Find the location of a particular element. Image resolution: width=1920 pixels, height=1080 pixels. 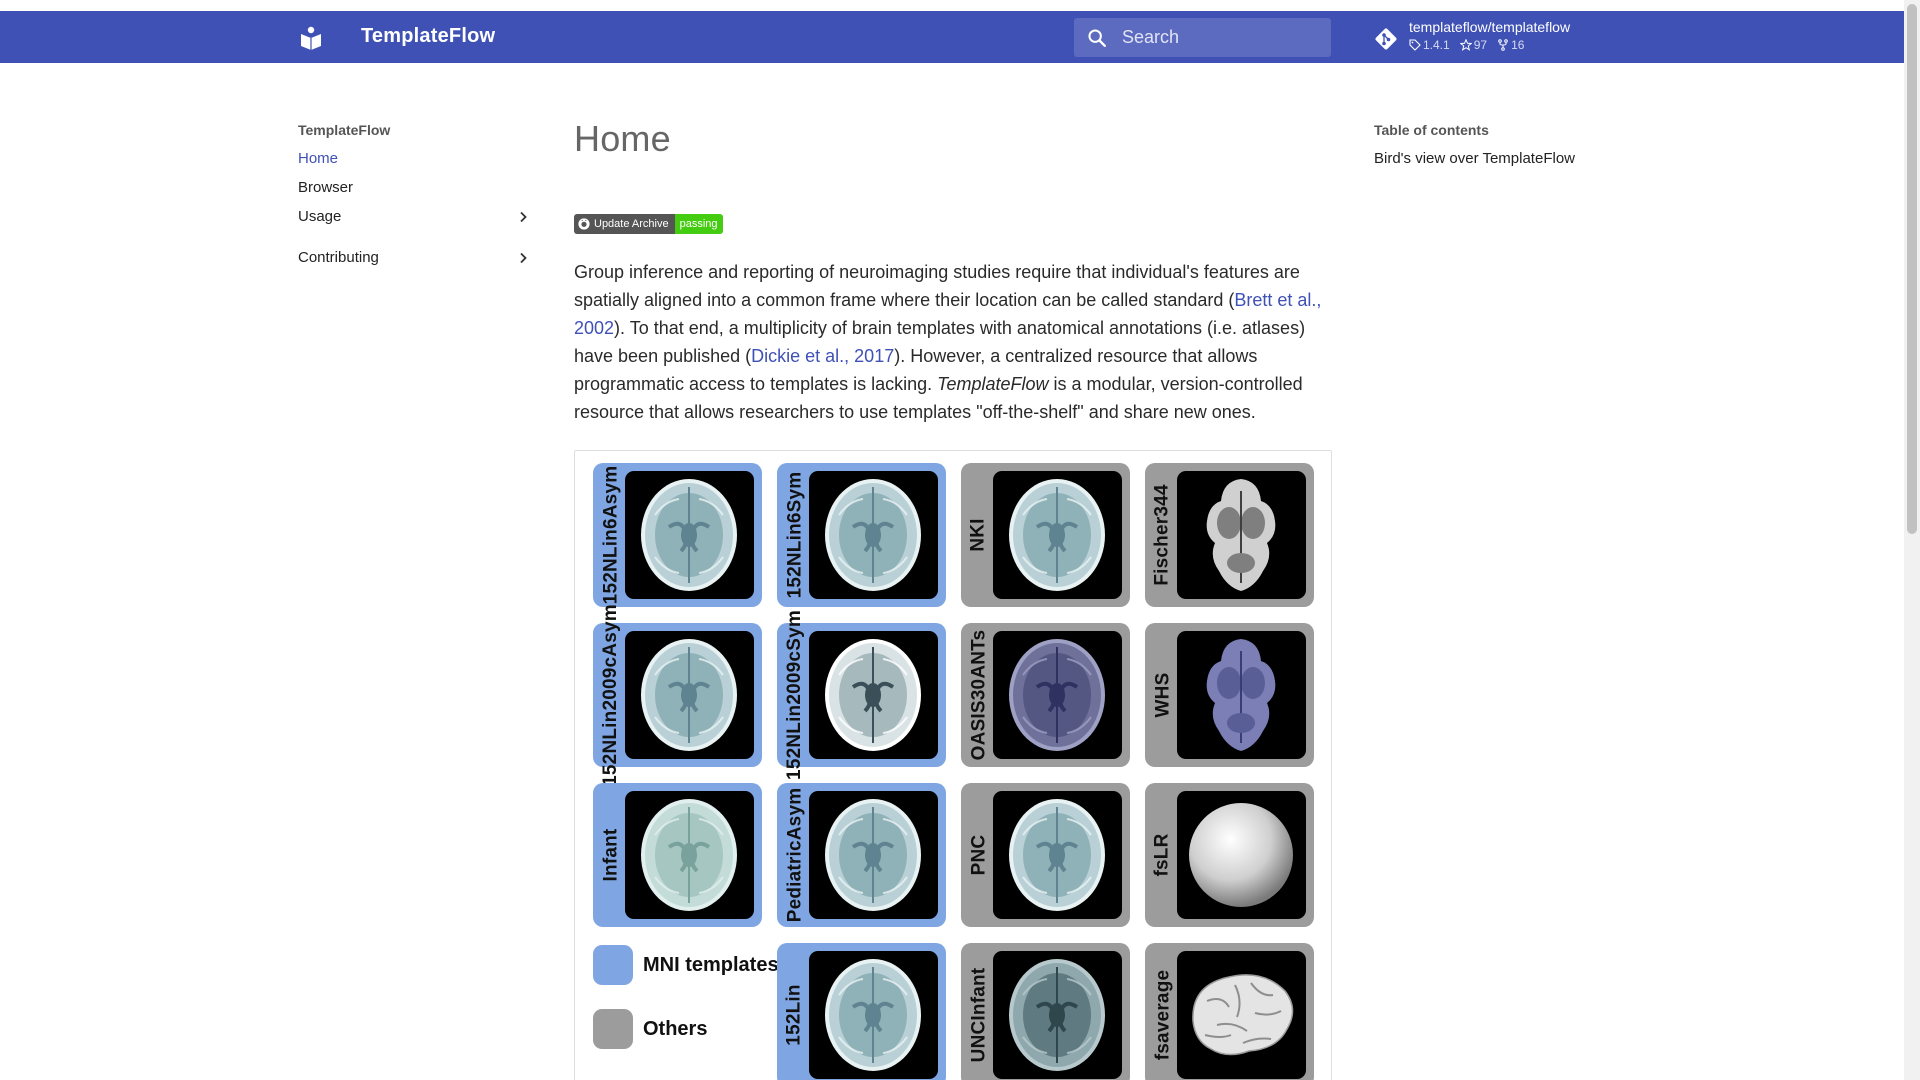

template-tile-label: 152NLin2009cSym is located at coordinates (795, 695).